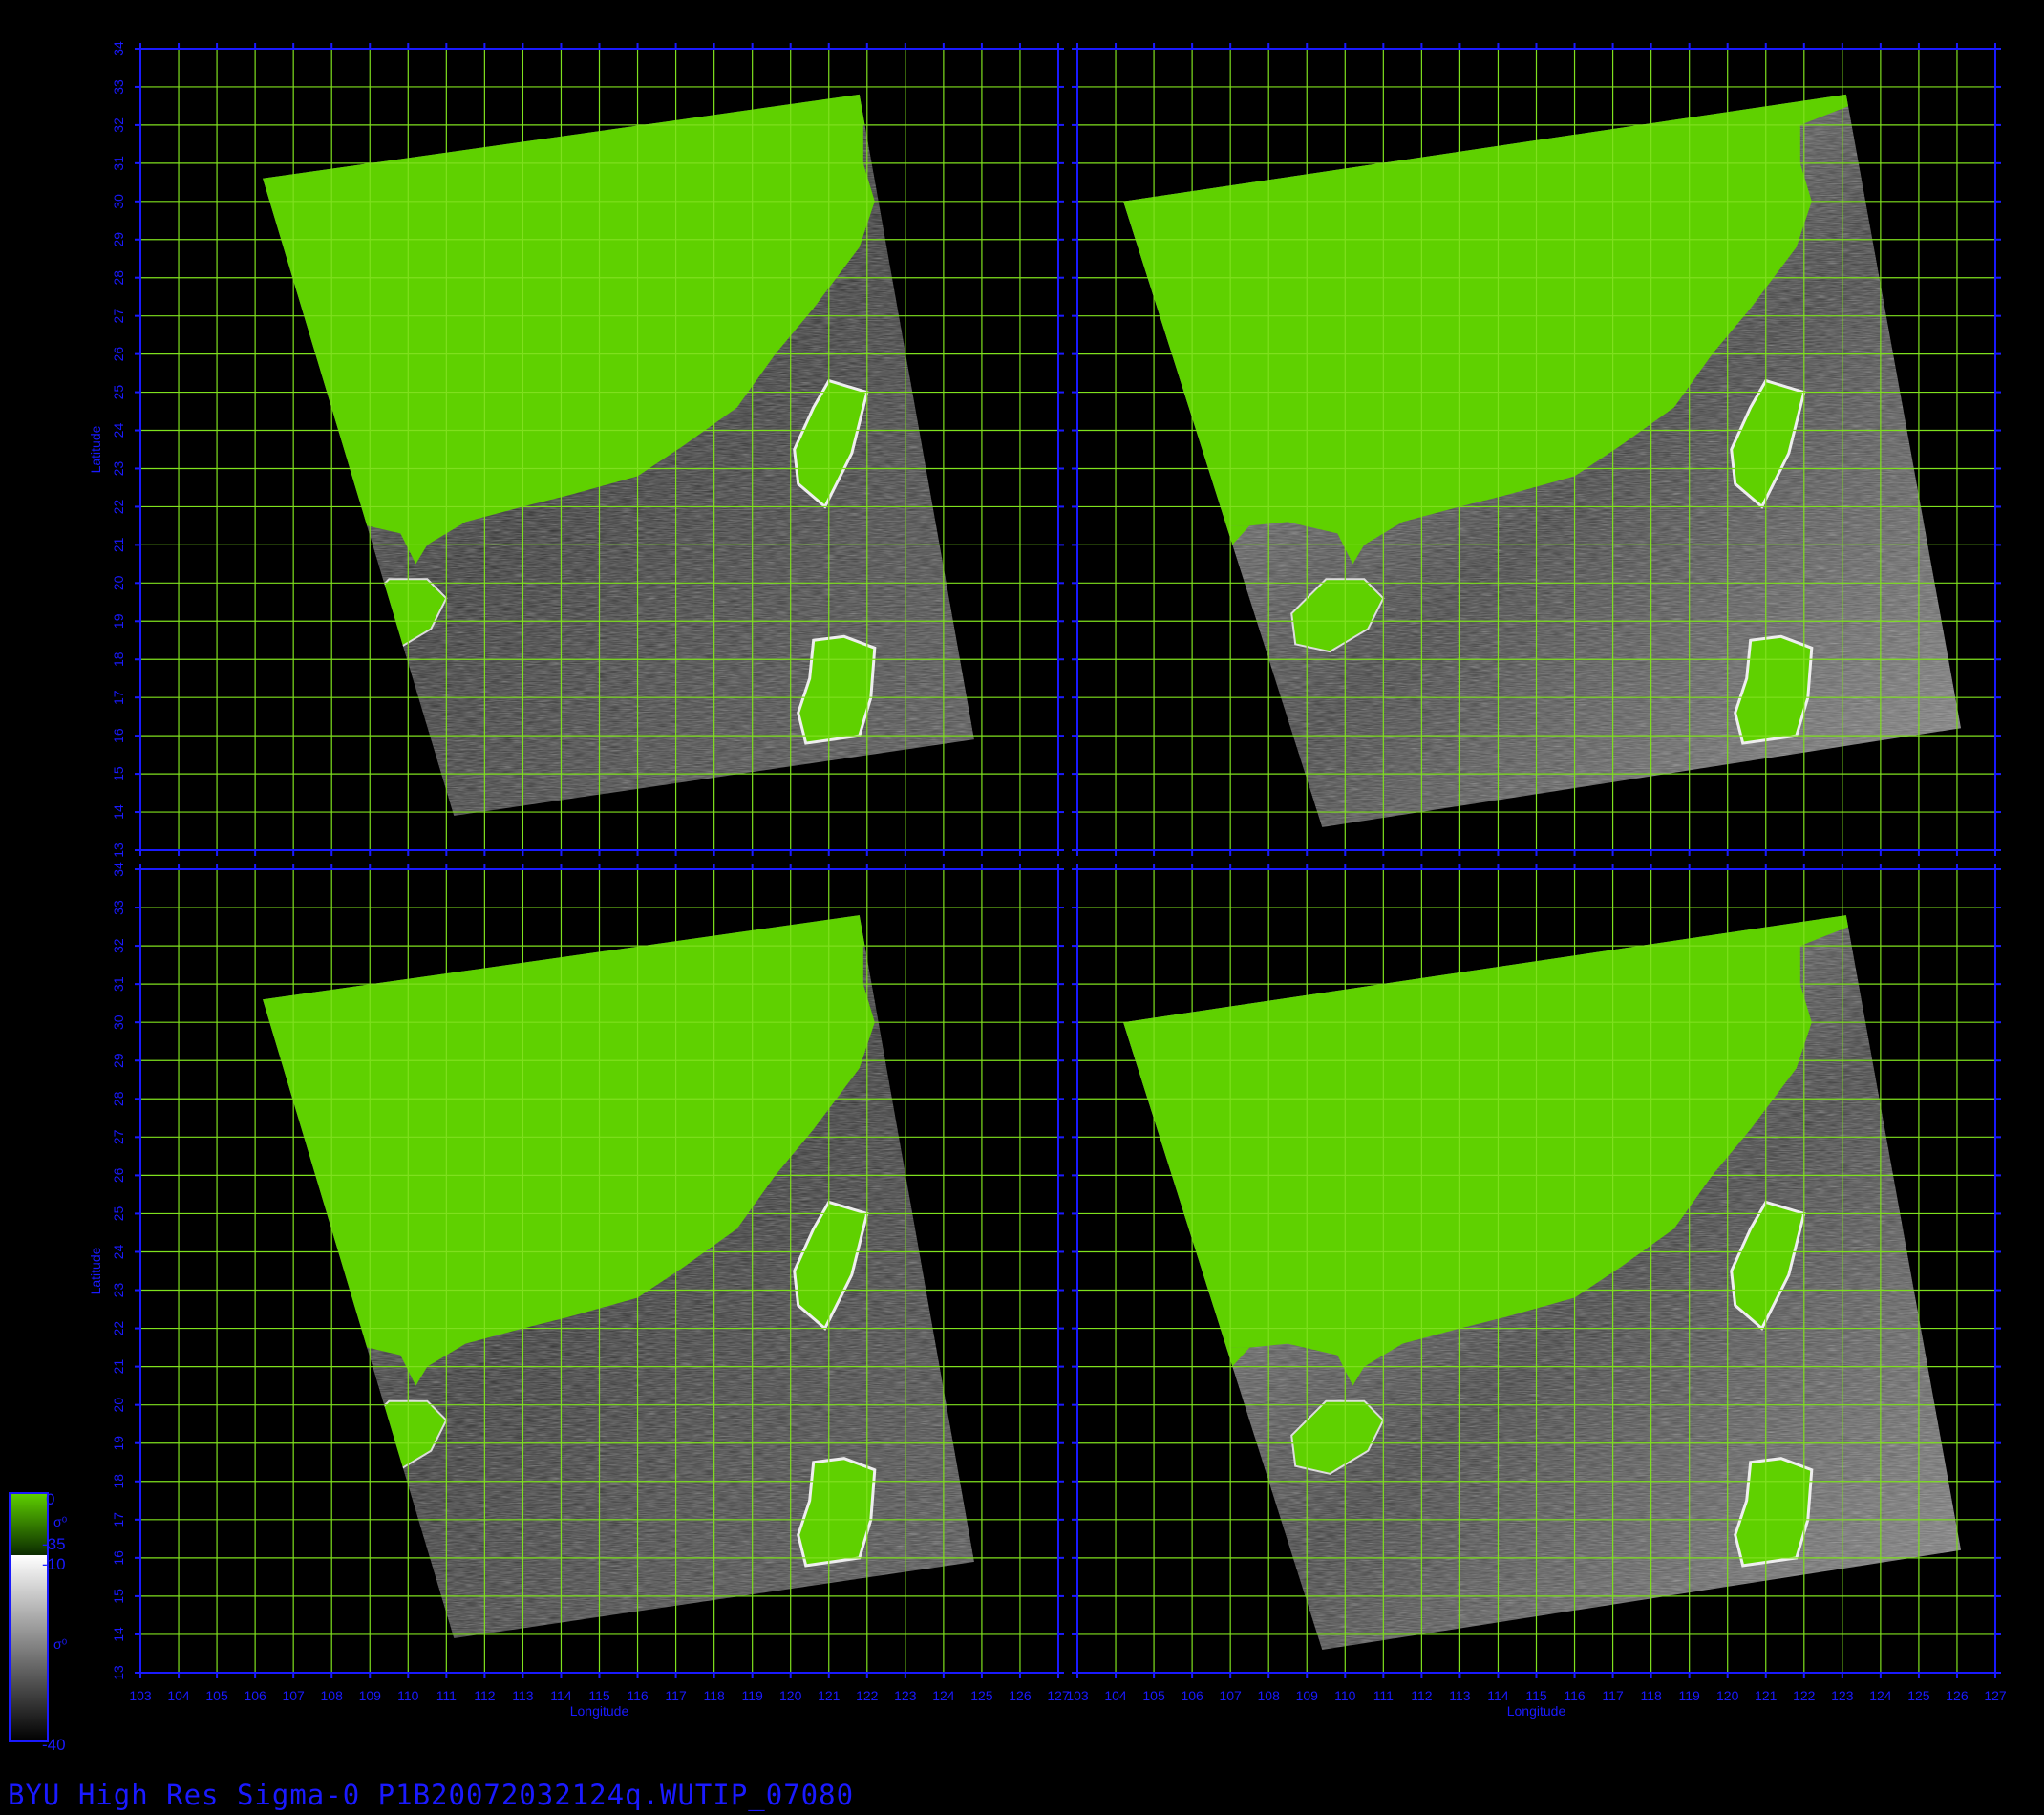 This screenshot has height=1815, width=2044. Describe the element at coordinates (54, 1544) in the screenshot. I see `colorbar-green-bottom-label: -35` at that location.